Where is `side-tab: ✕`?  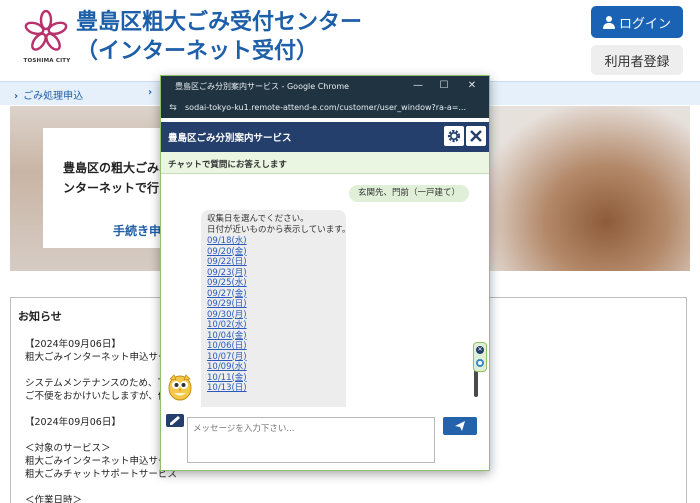
side-tab: ✕ is located at coordinates (480, 357).